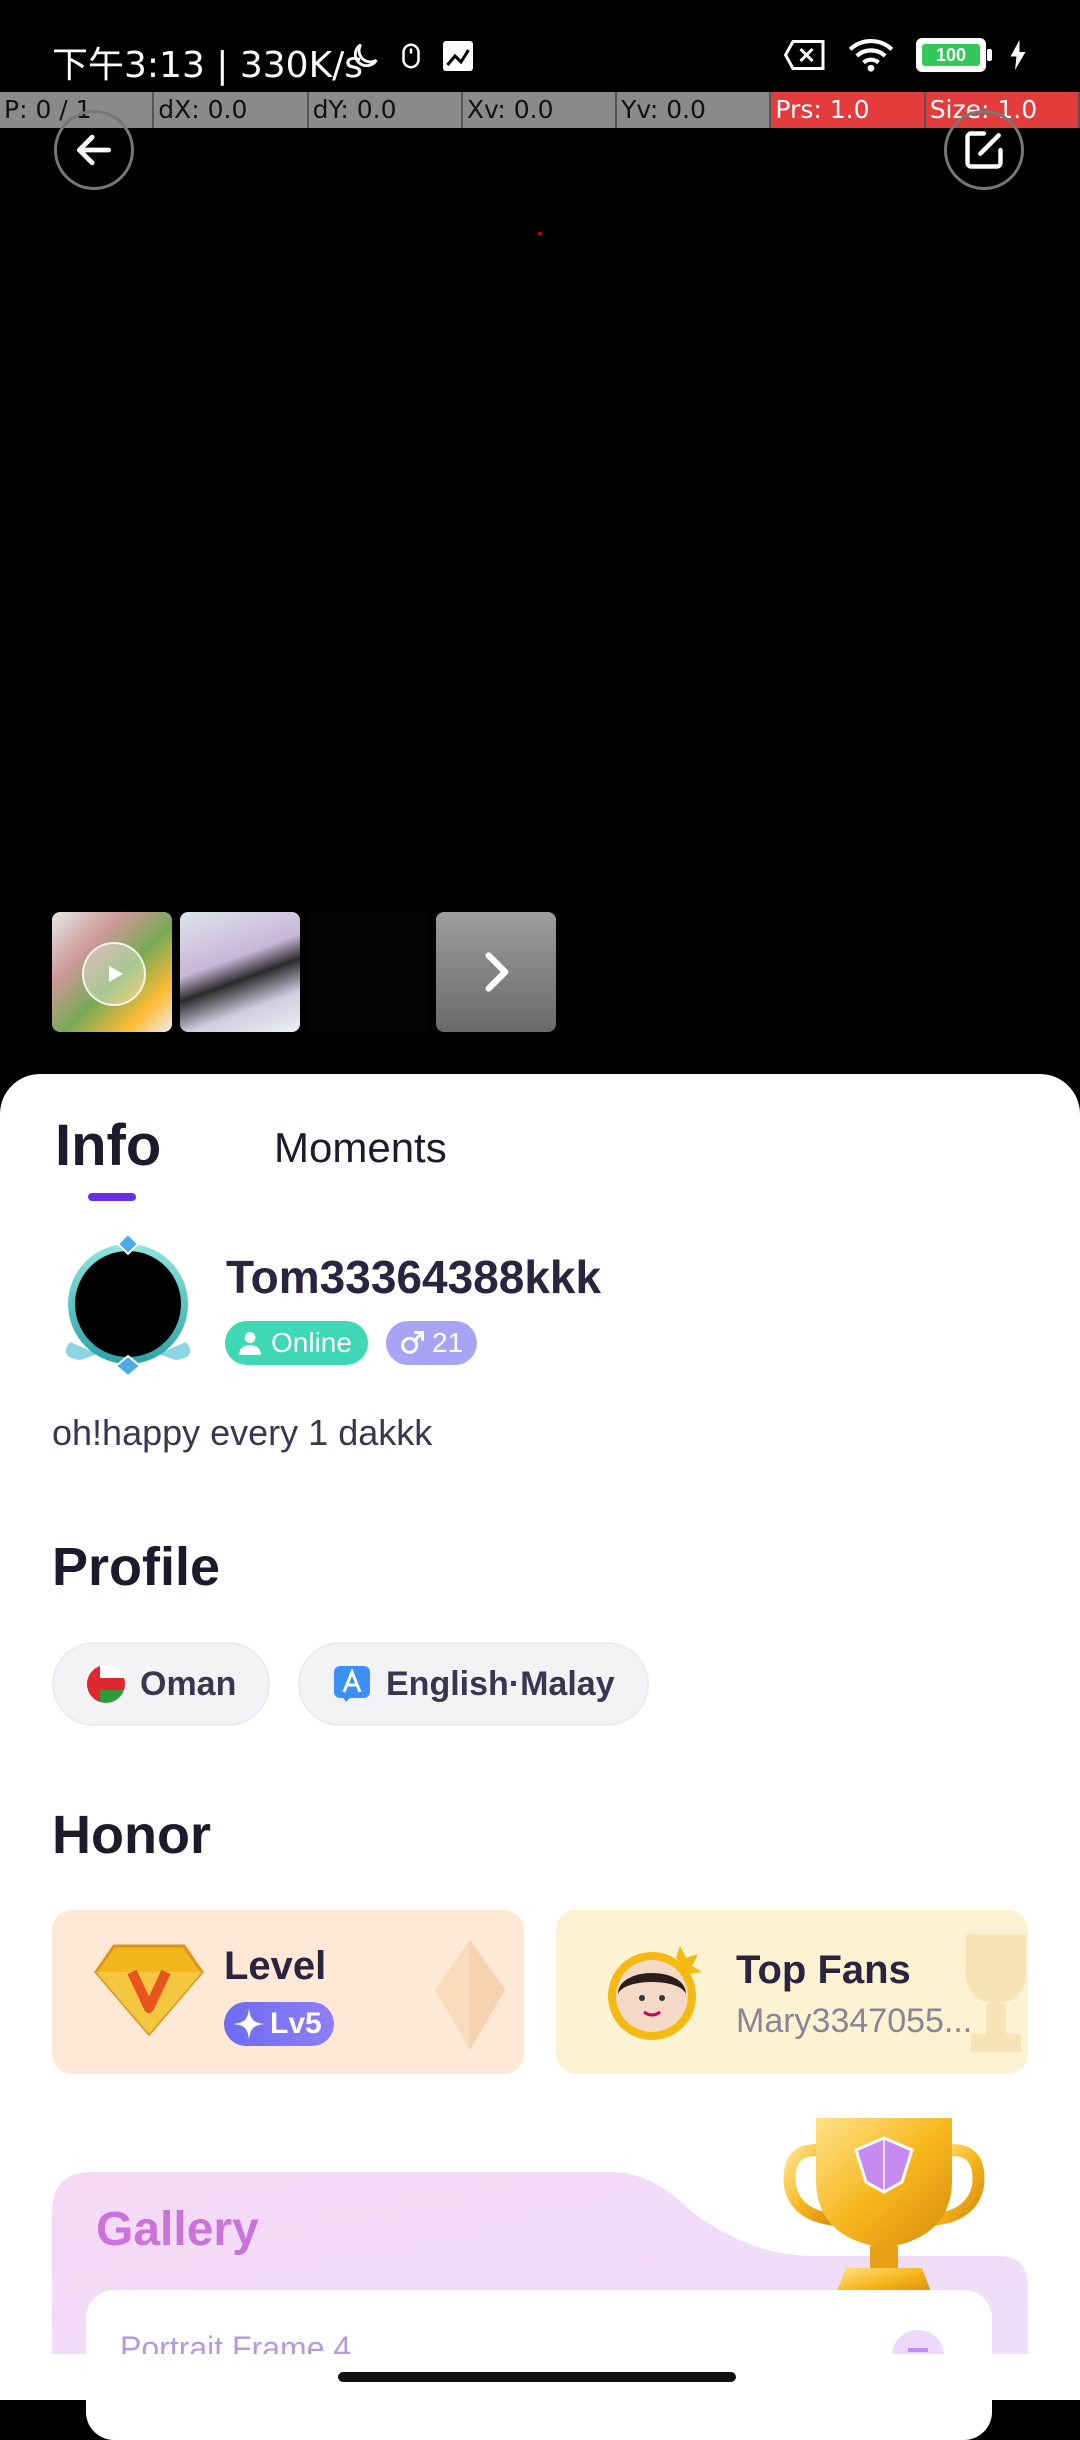  I want to click on language-chip: English·Malay, so click(473, 1684).